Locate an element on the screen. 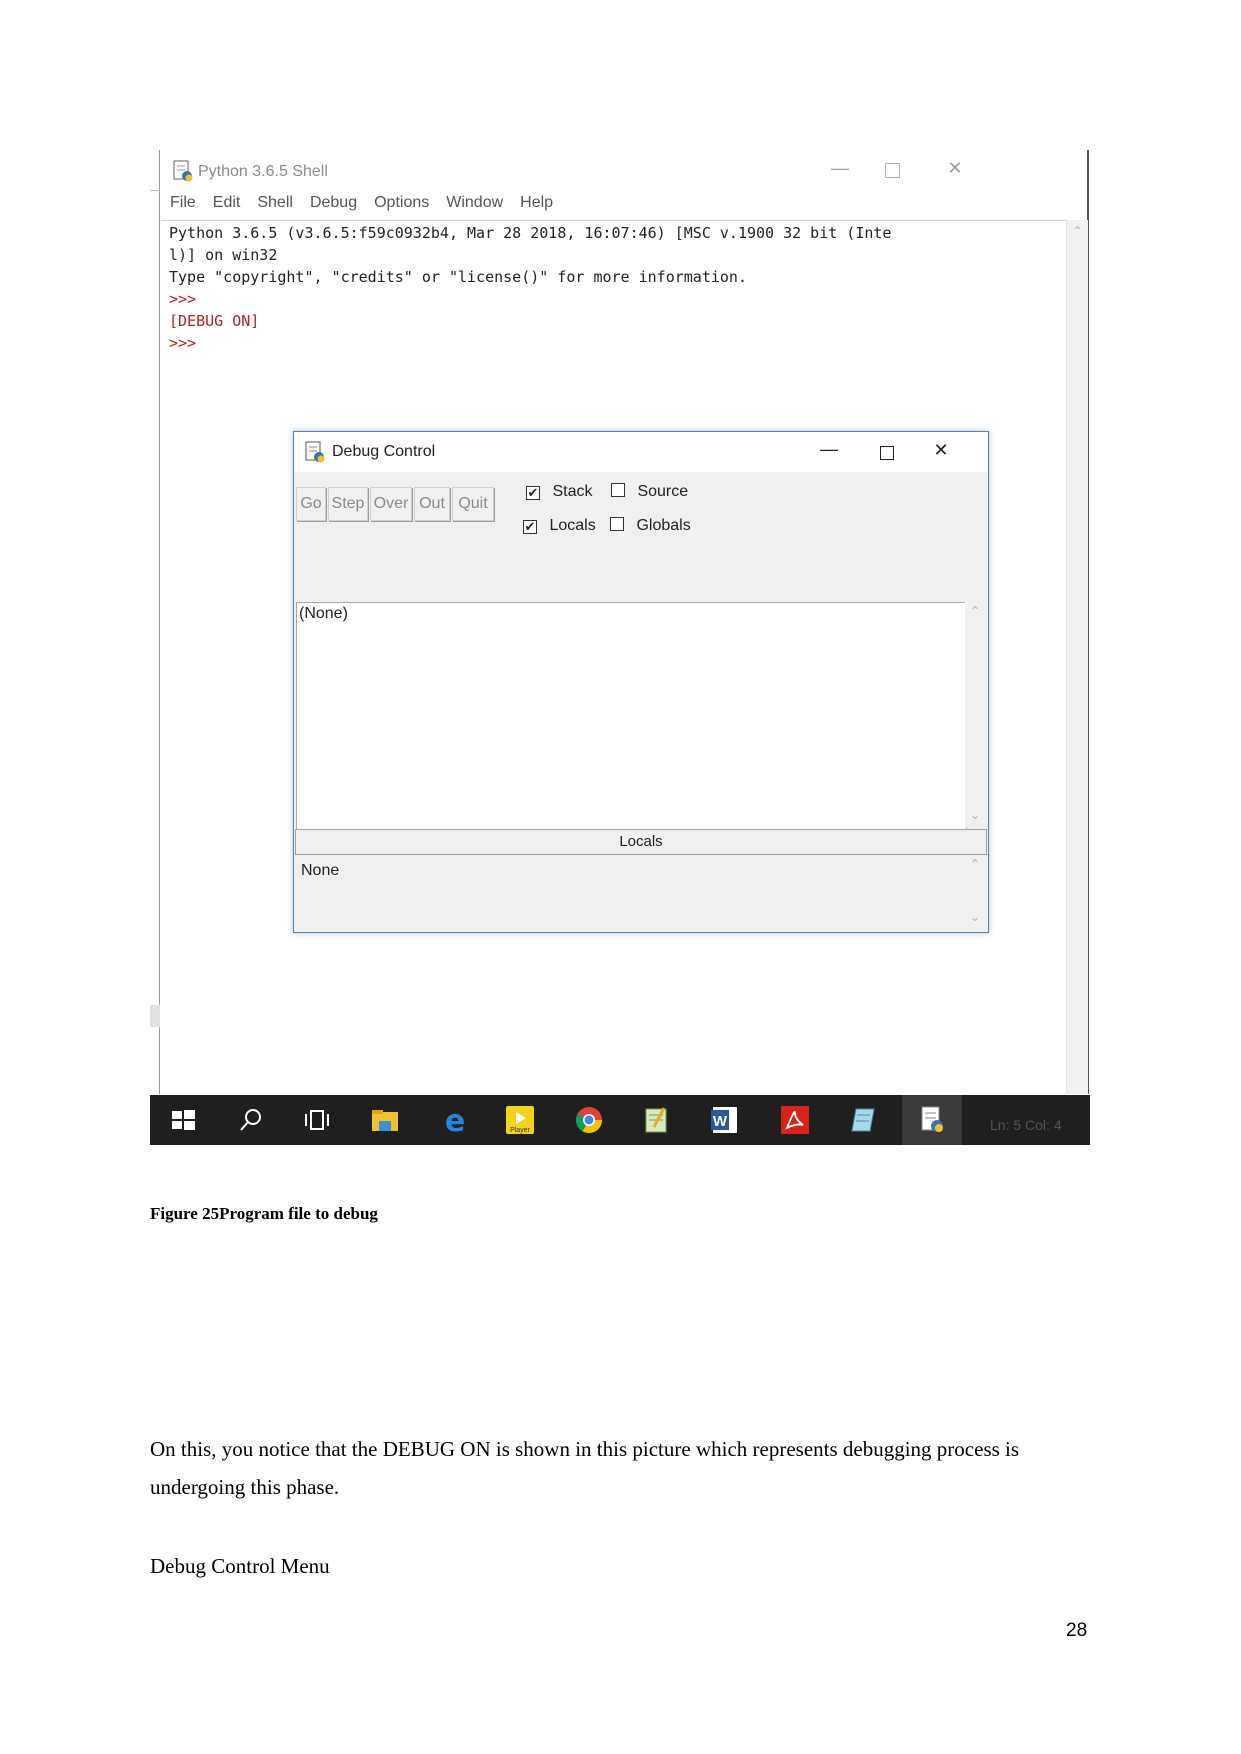 The height and width of the screenshot is (1754, 1241). locals-header: Locals is located at coordinates (641, 842).